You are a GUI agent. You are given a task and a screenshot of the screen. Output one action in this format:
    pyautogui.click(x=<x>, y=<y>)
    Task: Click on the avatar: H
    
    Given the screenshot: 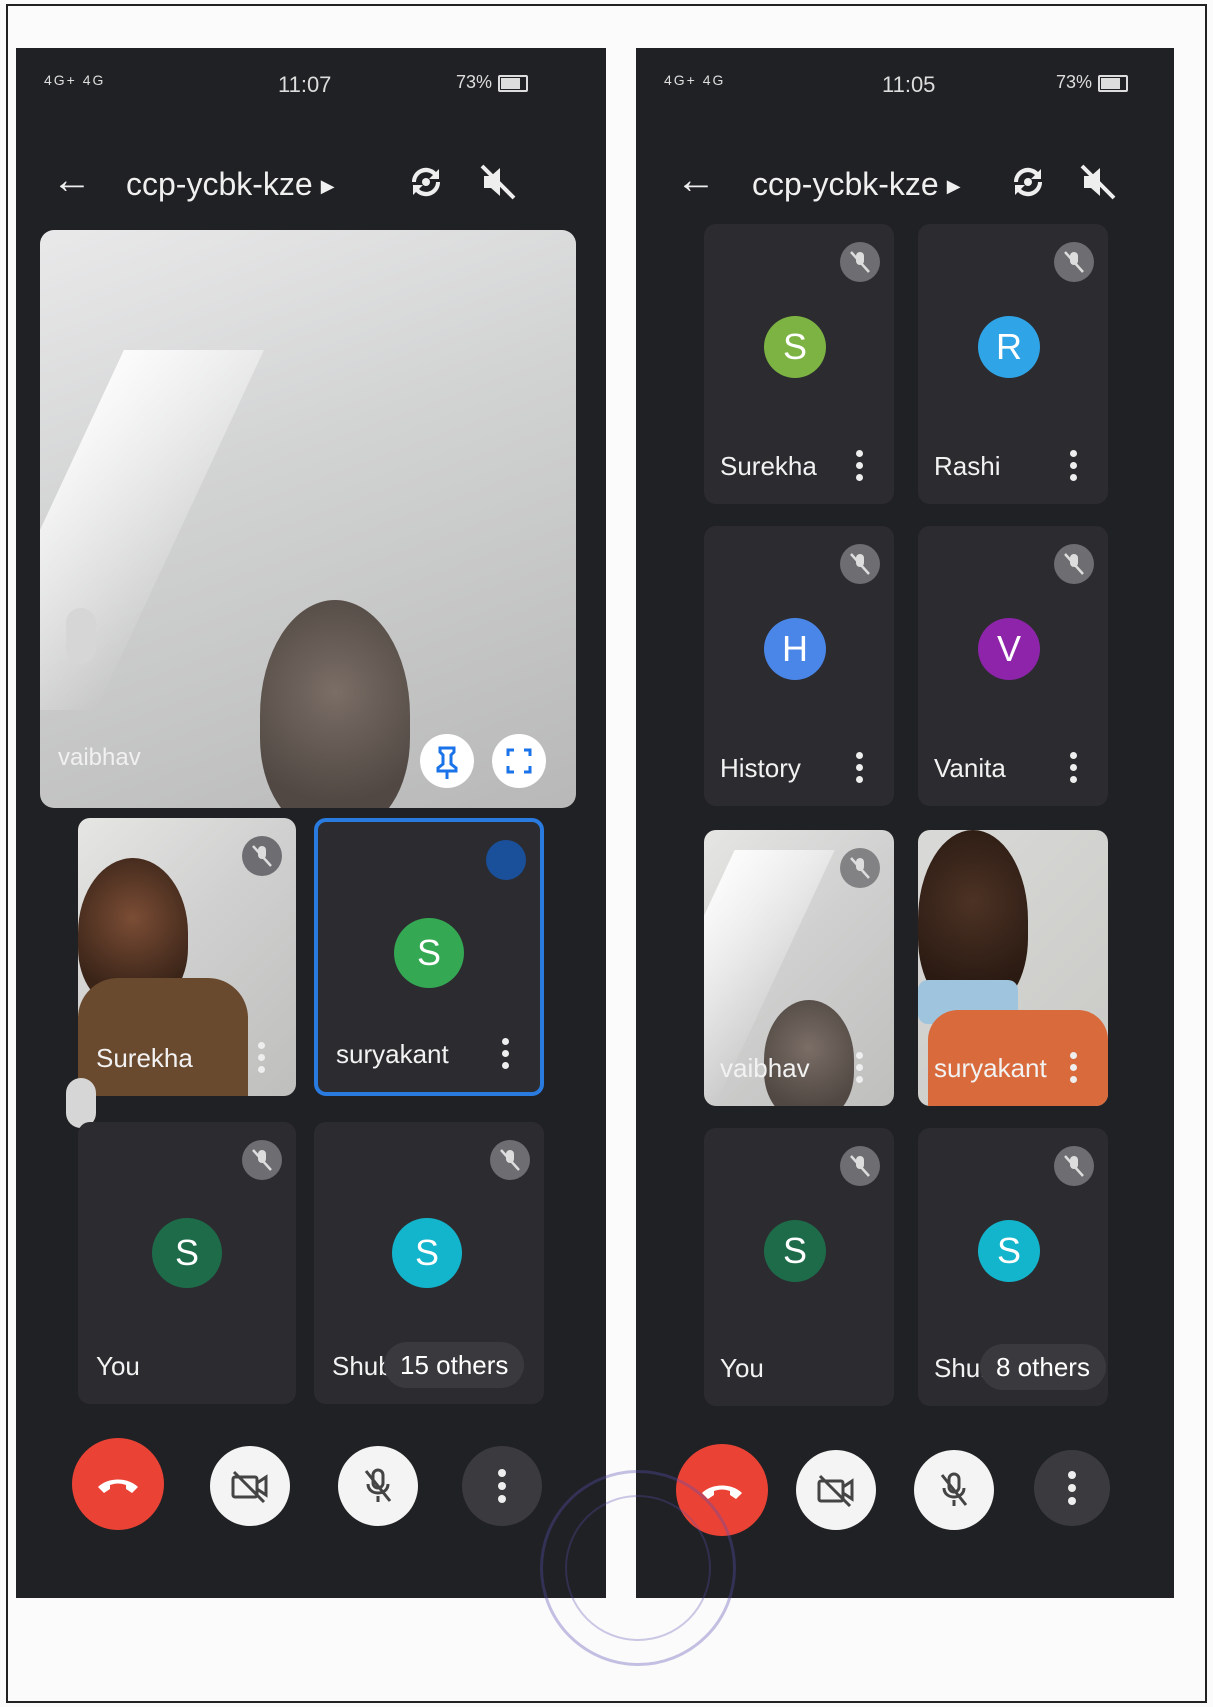 What is the action you would take?
    pyautogui.click(x=795, y=649)
    